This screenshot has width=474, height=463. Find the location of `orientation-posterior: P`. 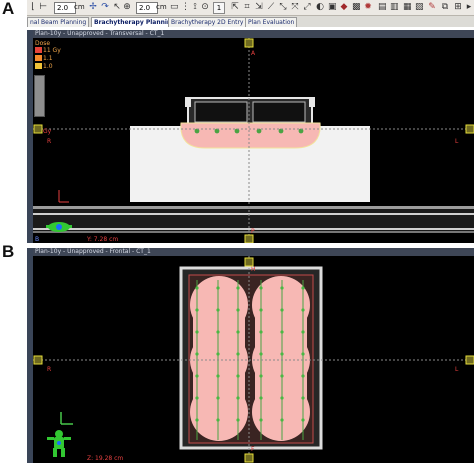

orientation-posterior: P is located at coordinates (253, 231).